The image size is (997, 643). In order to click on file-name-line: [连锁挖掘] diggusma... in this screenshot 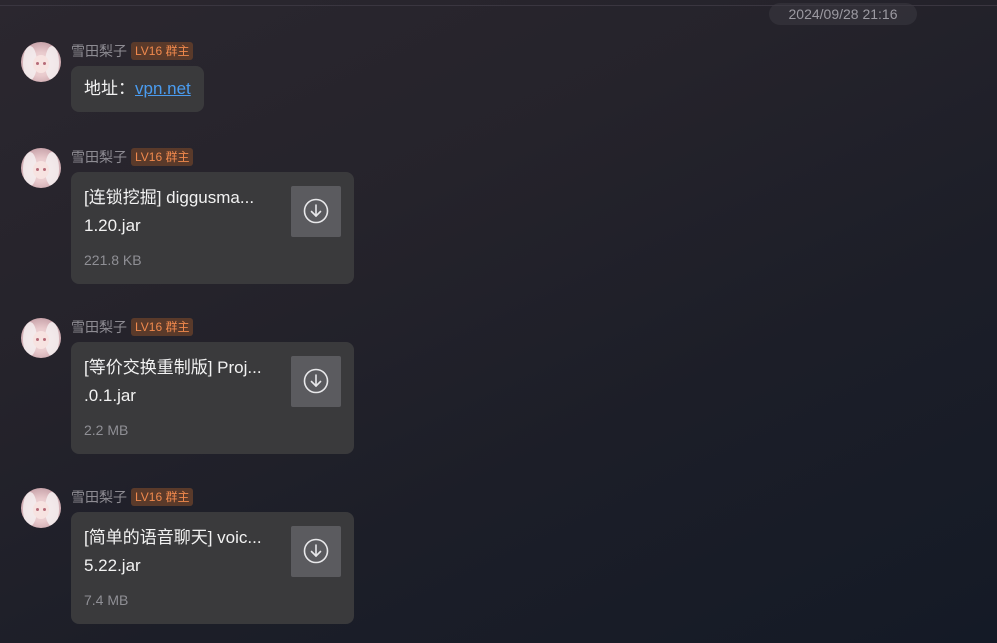, I will do `click(169, 197)`.